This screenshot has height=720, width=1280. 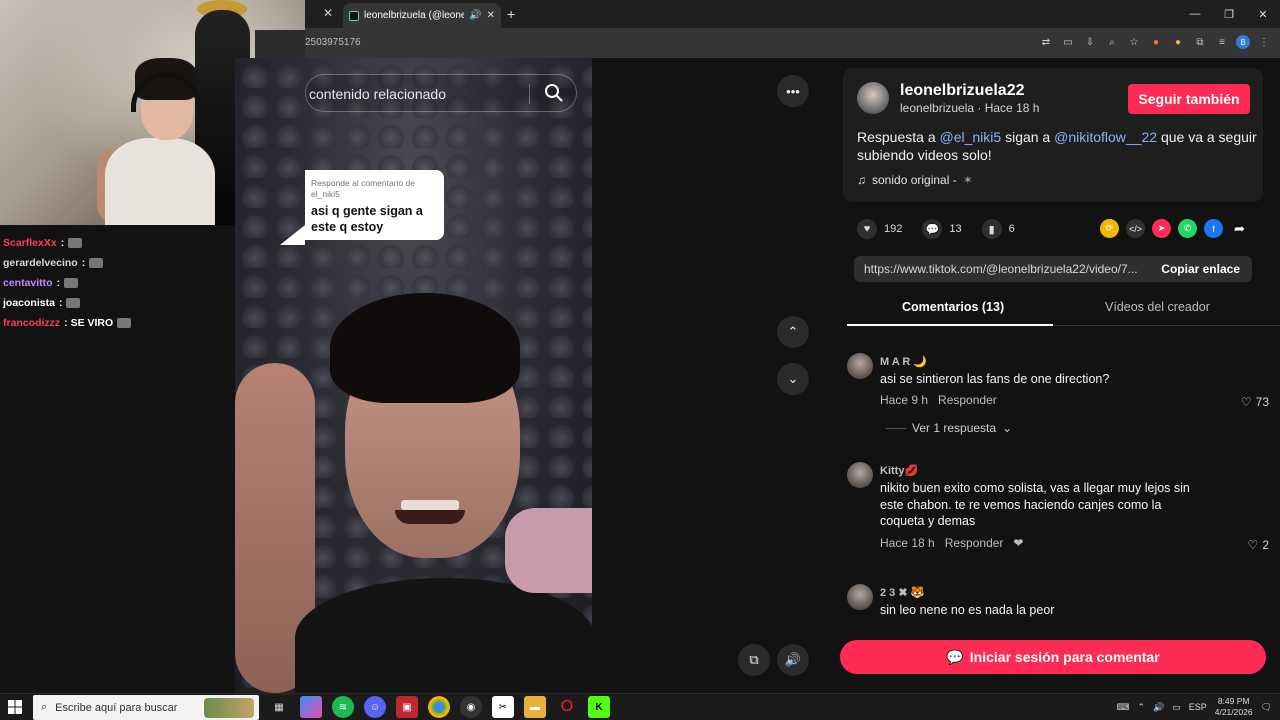 What do you see at coordinates (1053, 657) in the screenshot?
I see `login-to-comment-button: 💬 Iniciar sesión para comentar` at bounding box center [1053, 657].